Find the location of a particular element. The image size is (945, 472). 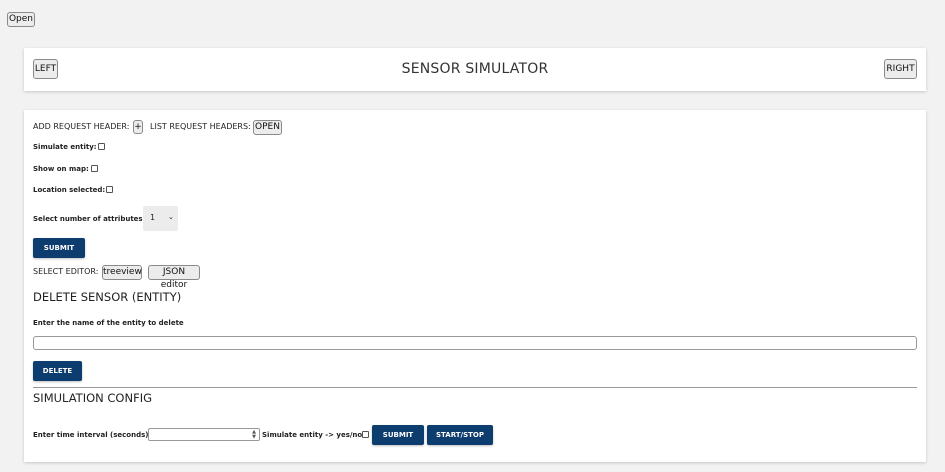

select-editor-label: SELECT EDITOR: is located at coordinates (66, 271).